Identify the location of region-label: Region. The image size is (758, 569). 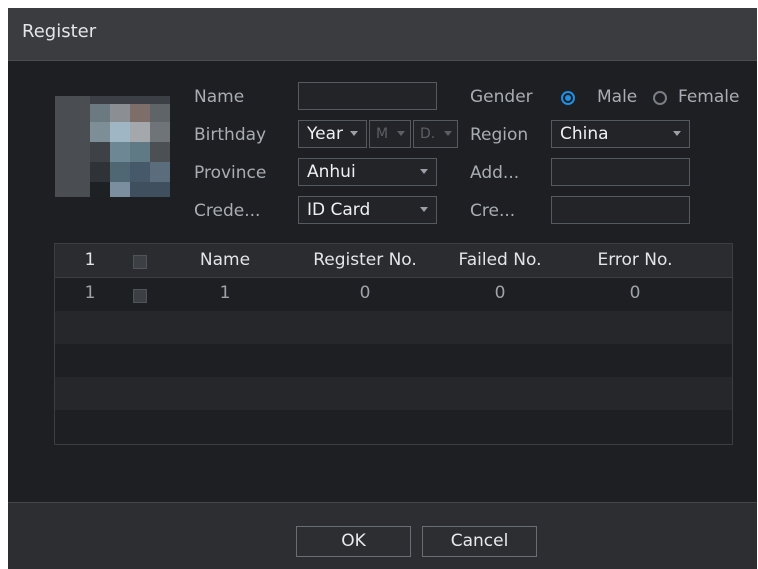
(499, 135).